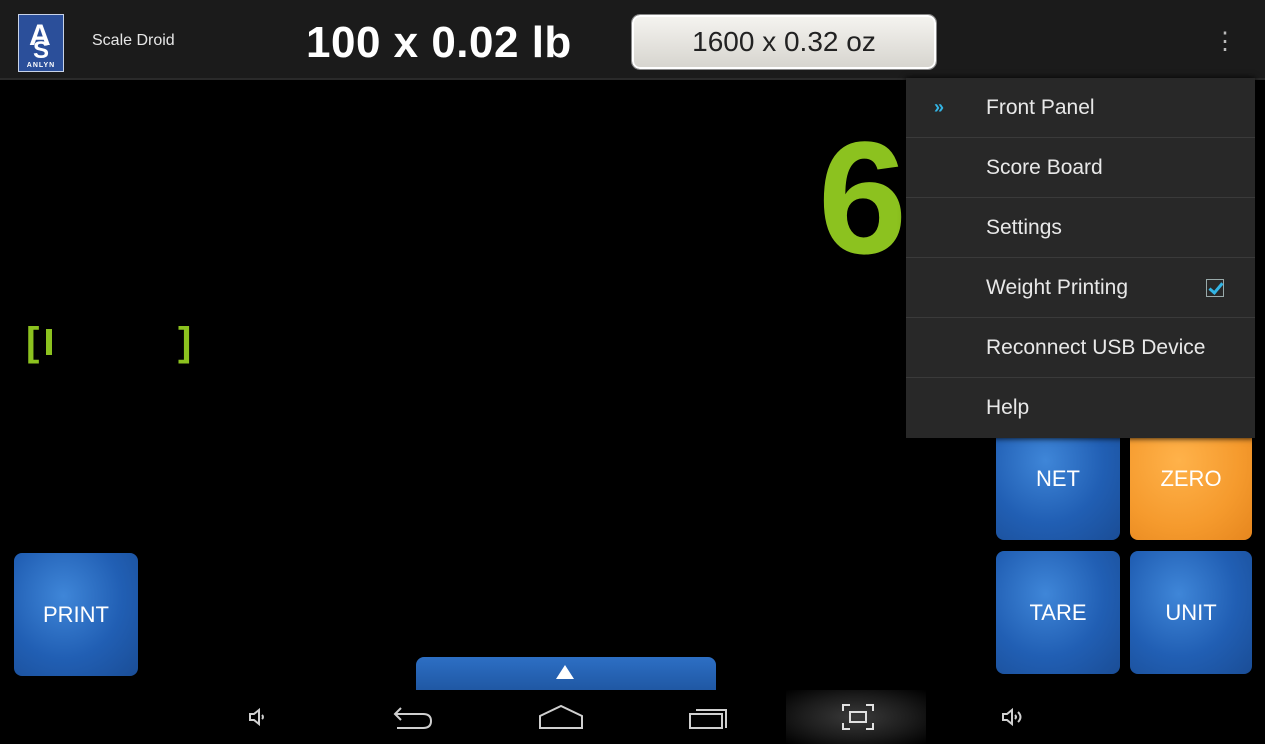 The image size is (1265, 744). What do you see at coordinates (439, 42) in the screenshot?
I see `capacity-primary-label: 100 x 0.02 lb` at bounding box center [439, 42].